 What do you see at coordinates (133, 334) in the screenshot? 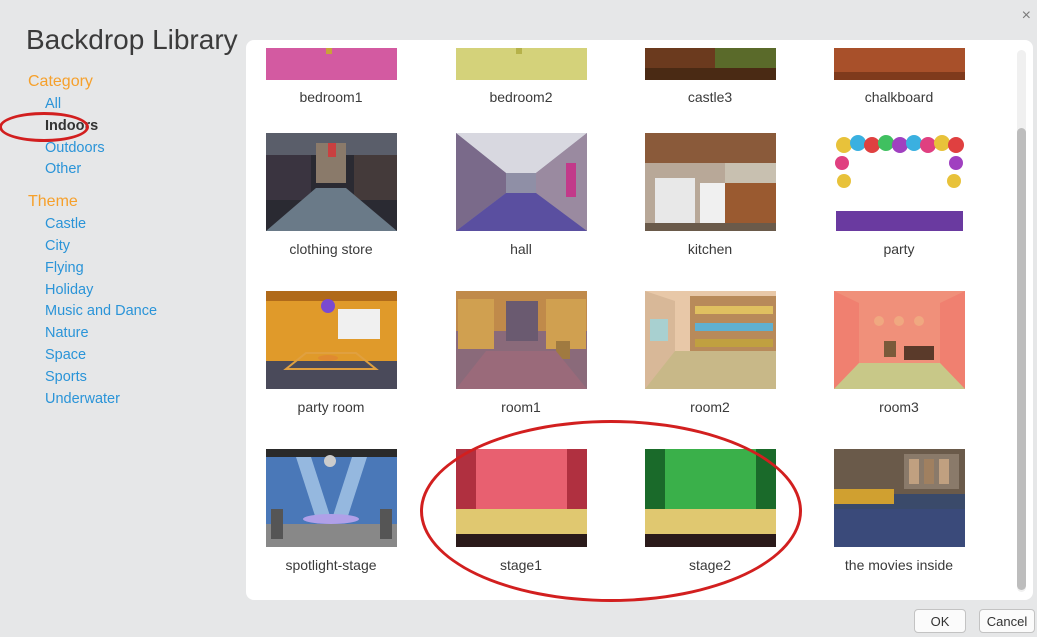
I see `theme-nature: Nature` at bounding box center [133, 334].